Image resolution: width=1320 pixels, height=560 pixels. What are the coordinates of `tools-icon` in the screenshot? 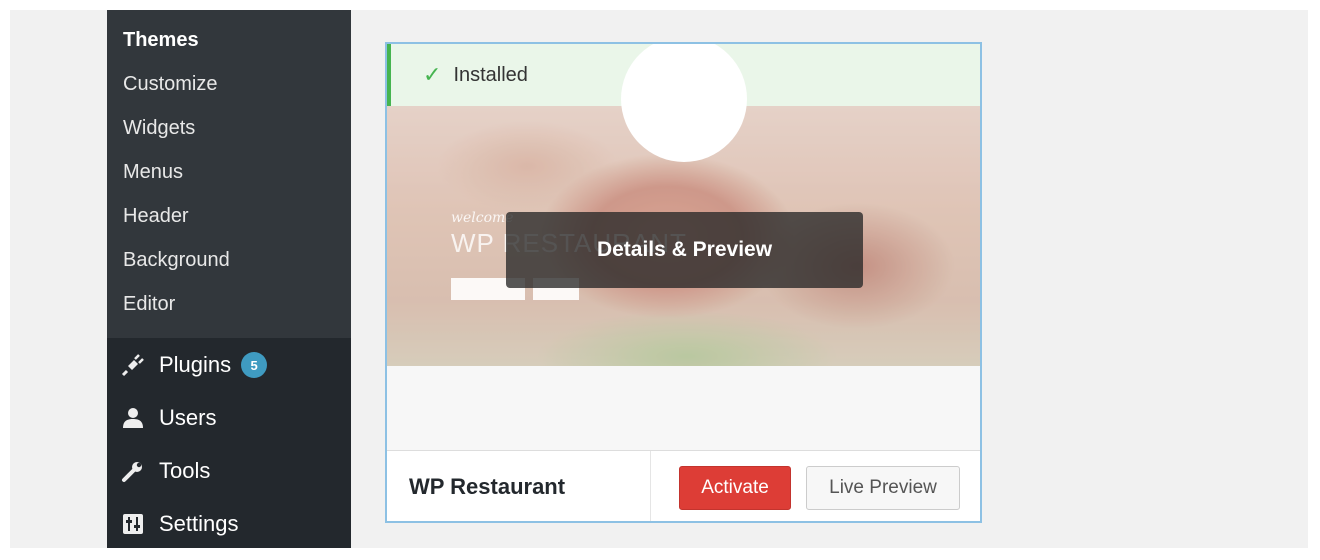 It's located at (133, 471).